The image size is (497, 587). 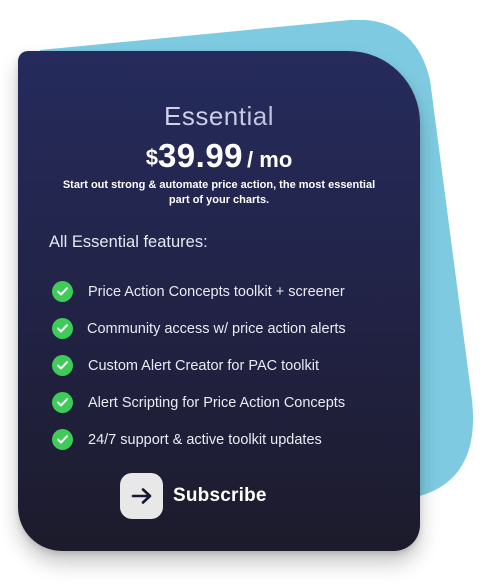 I want to click on feature-item: Community access w/ price action alerts, so click(x=199, y=328).